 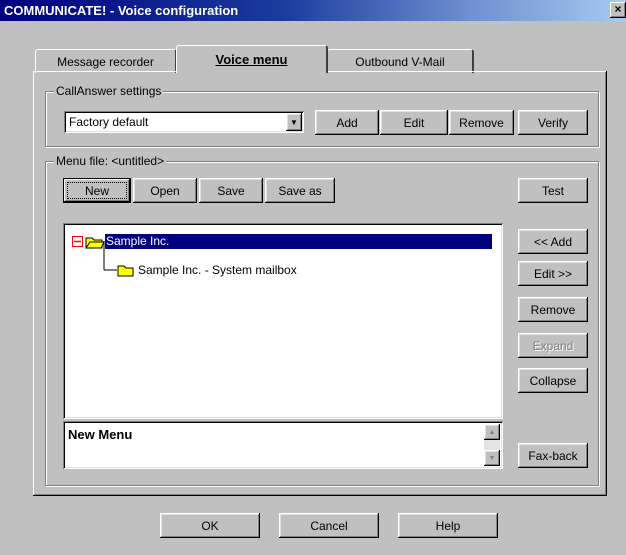 What do you see at coordinates (77, 241) in the screenshot?
I see `collapse-icon` at bounding box center [77, 241].